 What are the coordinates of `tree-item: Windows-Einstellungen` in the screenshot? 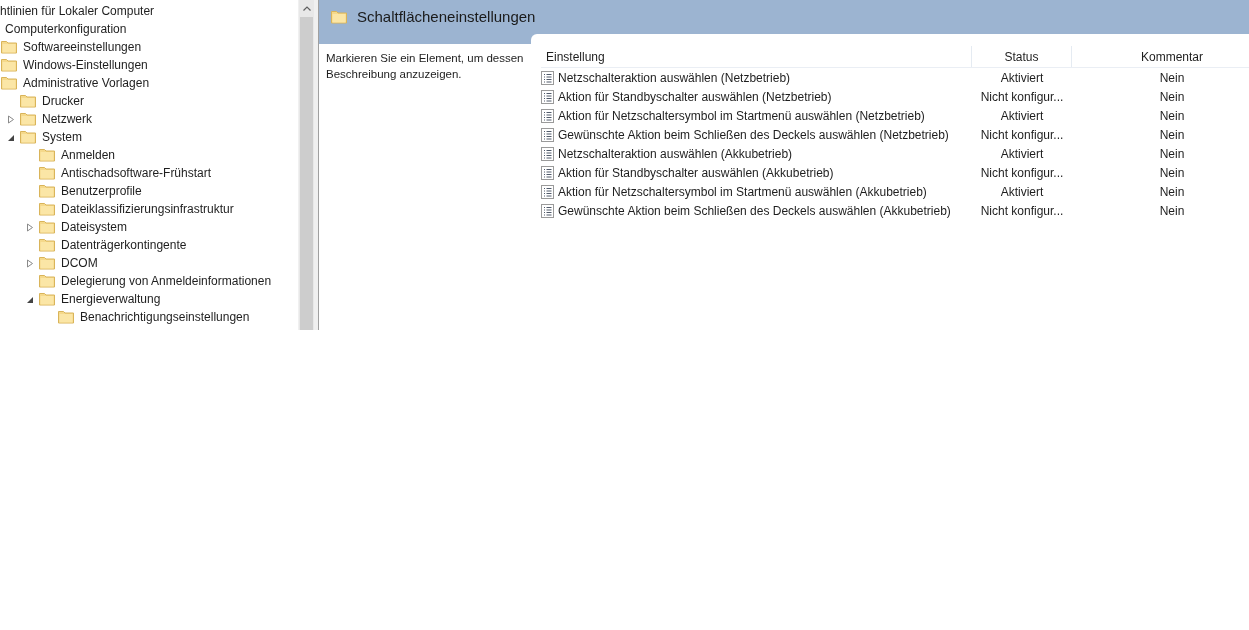 It's located at (85, 65).